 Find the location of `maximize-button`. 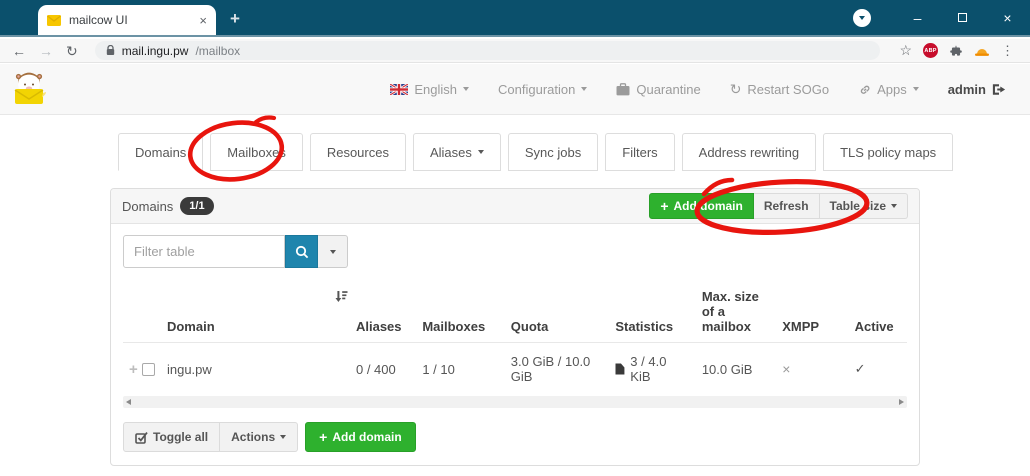

maximize-button is located at coordinates (962, 17).